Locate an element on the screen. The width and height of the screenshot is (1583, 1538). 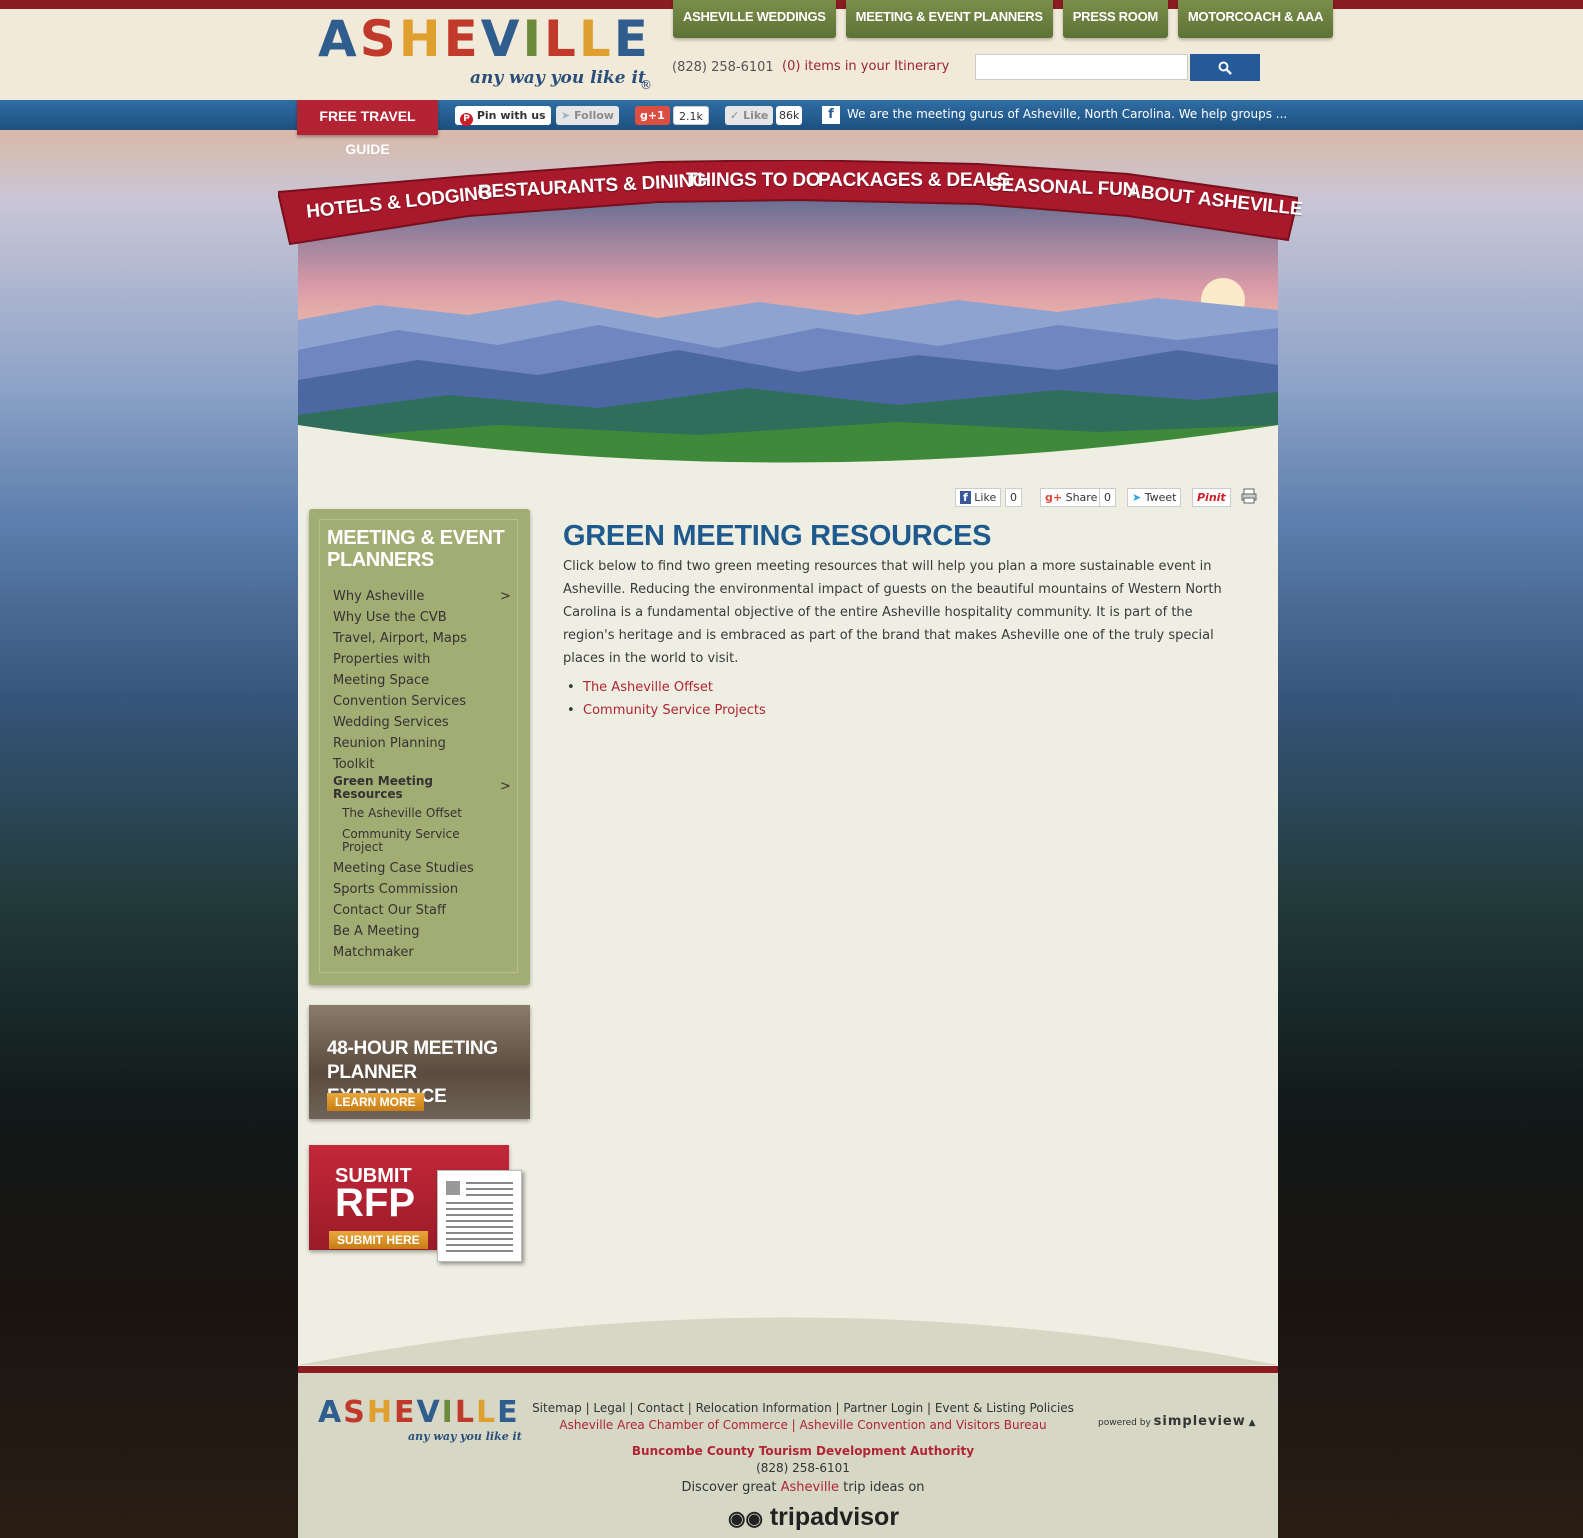
search-button is located at coordinates (1225, 67).